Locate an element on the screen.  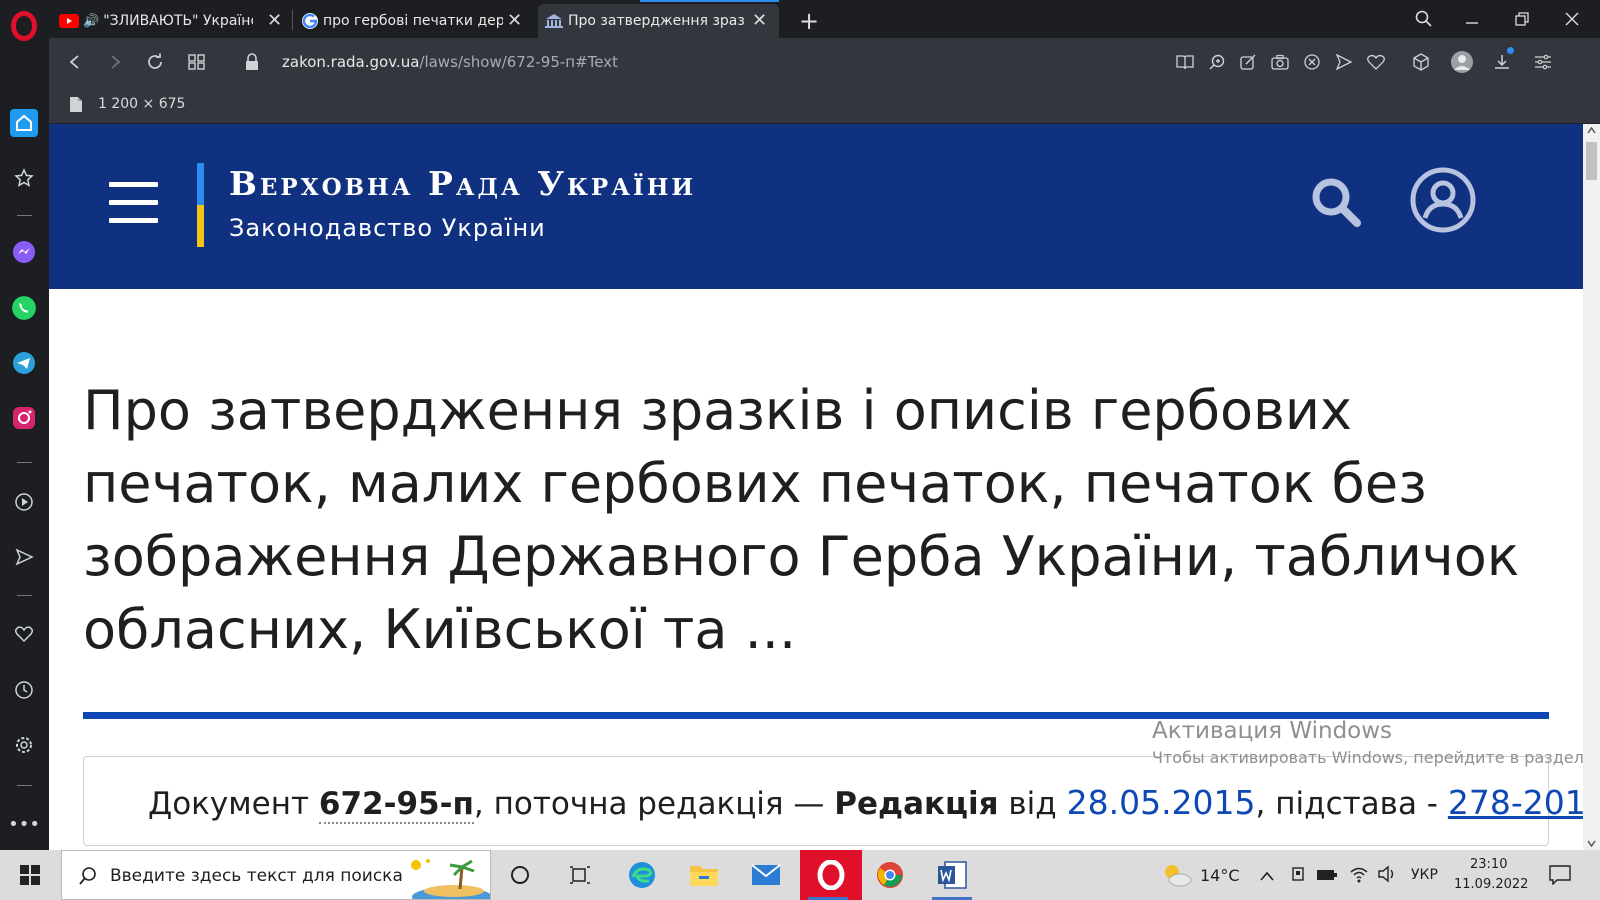
my-flow-send-icon is located at coordinates (24, 557).